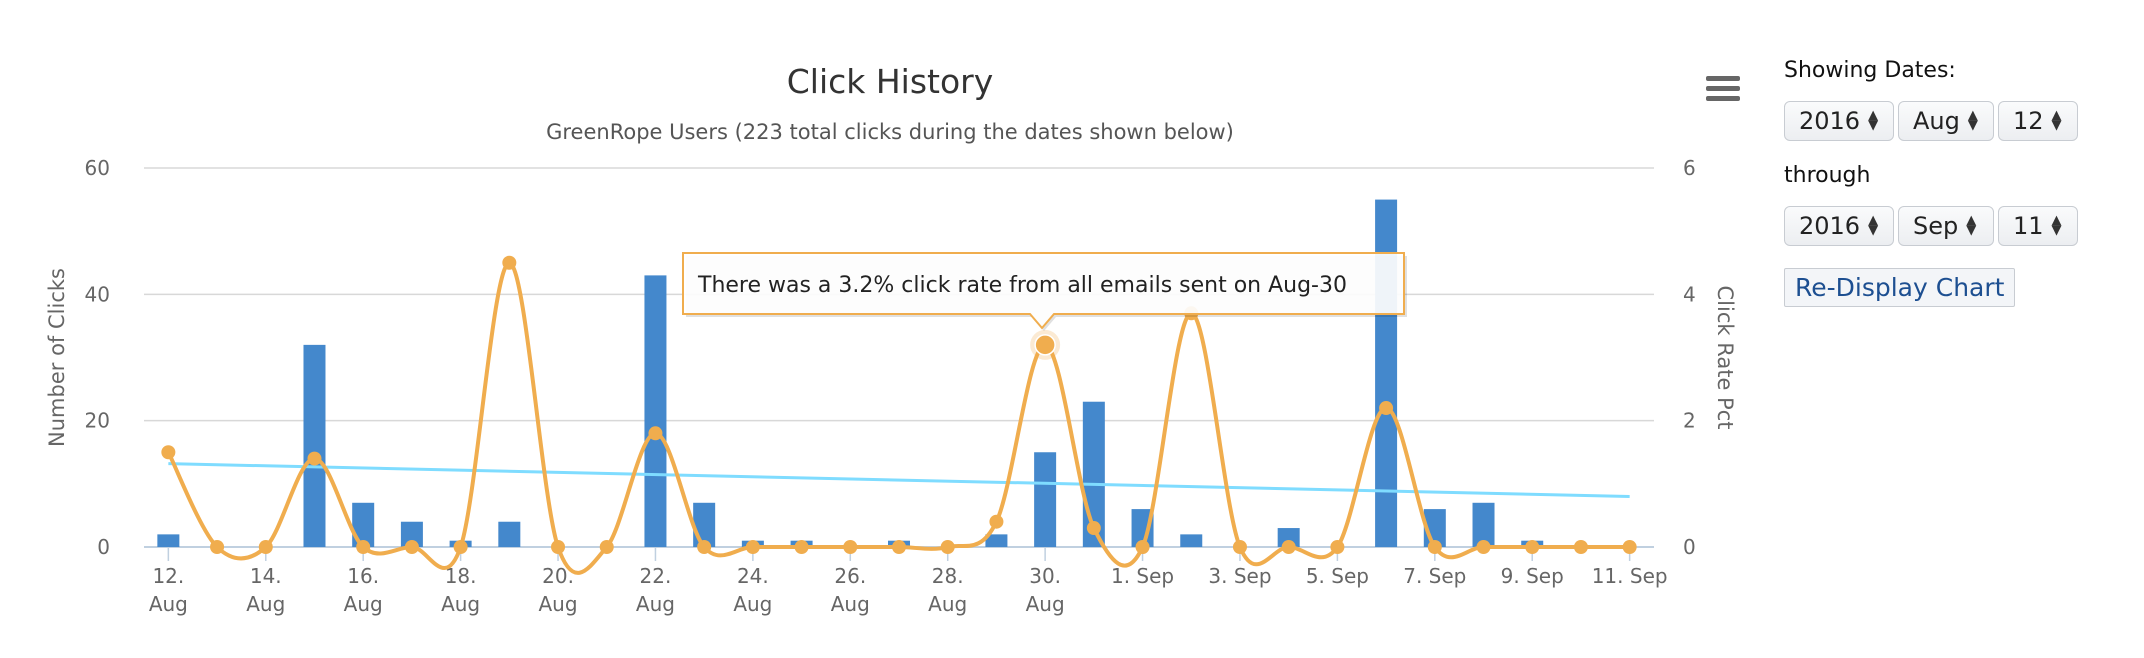 The height and width of the screenshot is (658, 2144). Describe the element at coordinates (1239, 576) in the screenshot. I see `x-tick-label: 3. Sep` at that location.